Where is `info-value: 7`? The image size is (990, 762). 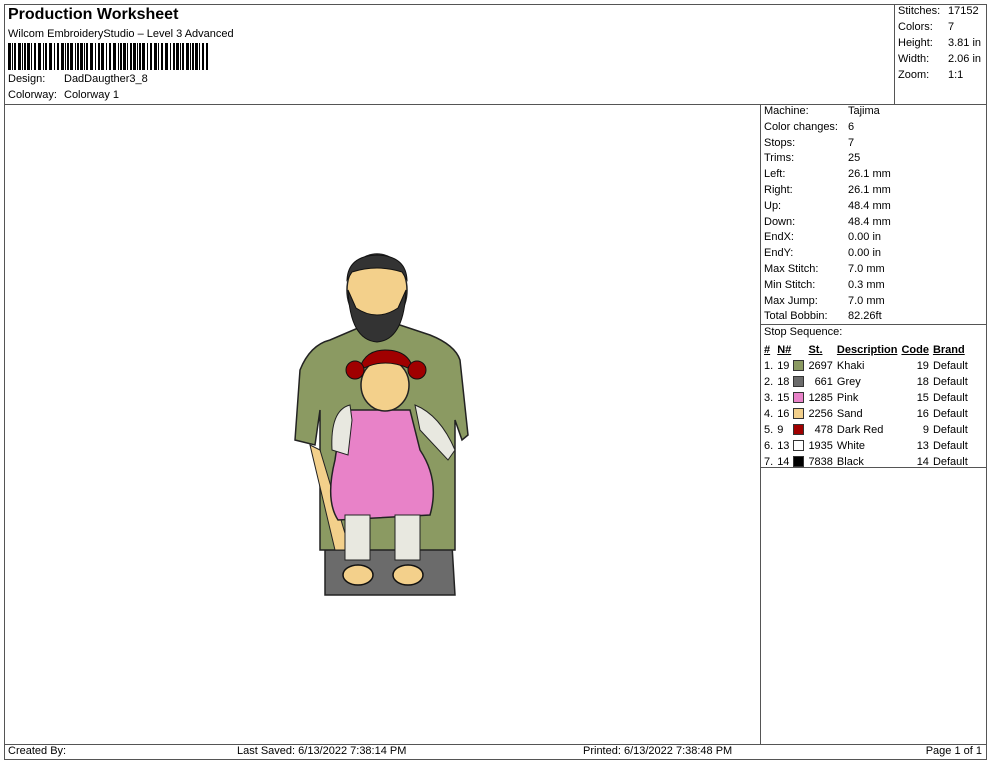
info-value: 7 is located at coordinates (851, 142).